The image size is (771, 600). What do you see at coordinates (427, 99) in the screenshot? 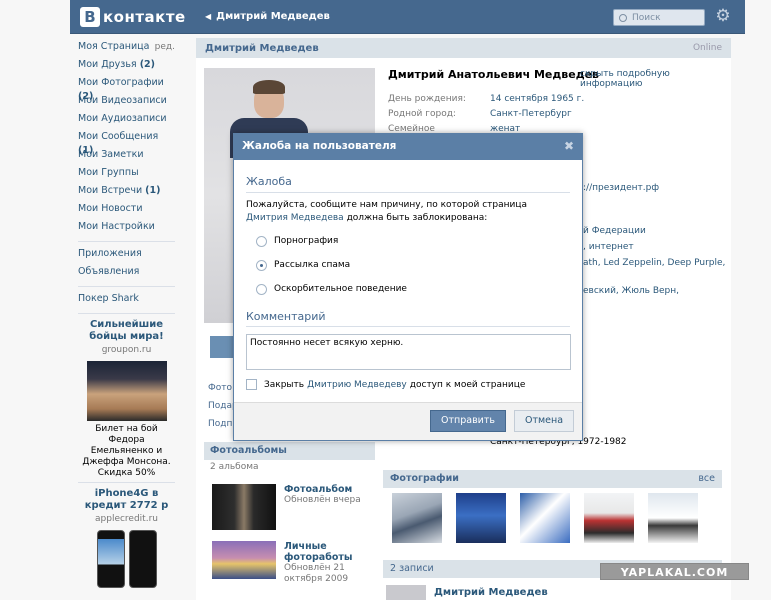
I see `field-key: День рождения:` at bounding box center [427, 99].